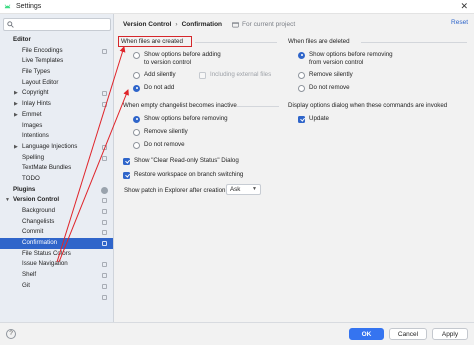 Image resolution: width=474 pixels, height=345 pixels. What do you see at coordinates (56, 286) in the screenshot?
I see `sidebar-item-git: Git` at bounding box center [56, 286].